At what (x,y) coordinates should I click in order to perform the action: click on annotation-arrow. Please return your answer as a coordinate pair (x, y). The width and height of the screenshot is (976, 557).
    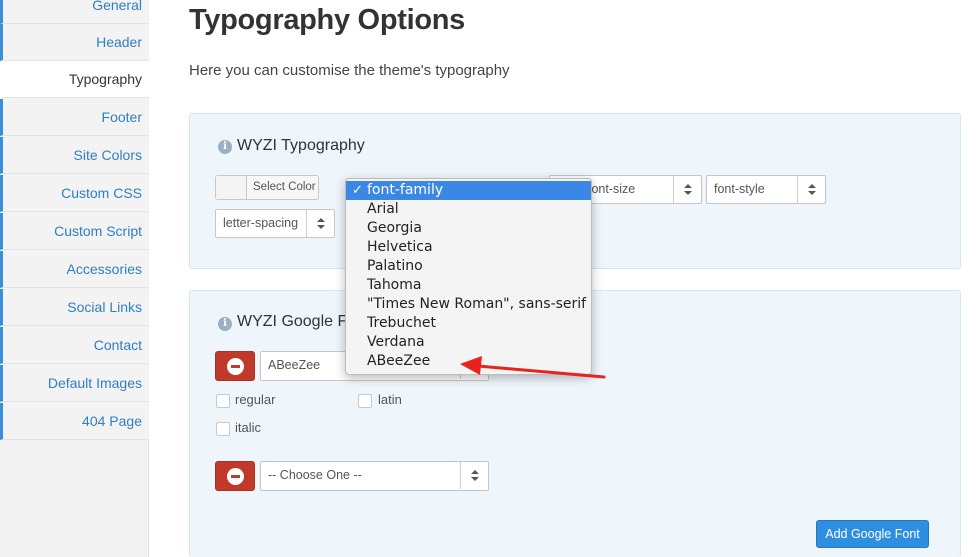
    Looking at the image, I should click on (533, 367).